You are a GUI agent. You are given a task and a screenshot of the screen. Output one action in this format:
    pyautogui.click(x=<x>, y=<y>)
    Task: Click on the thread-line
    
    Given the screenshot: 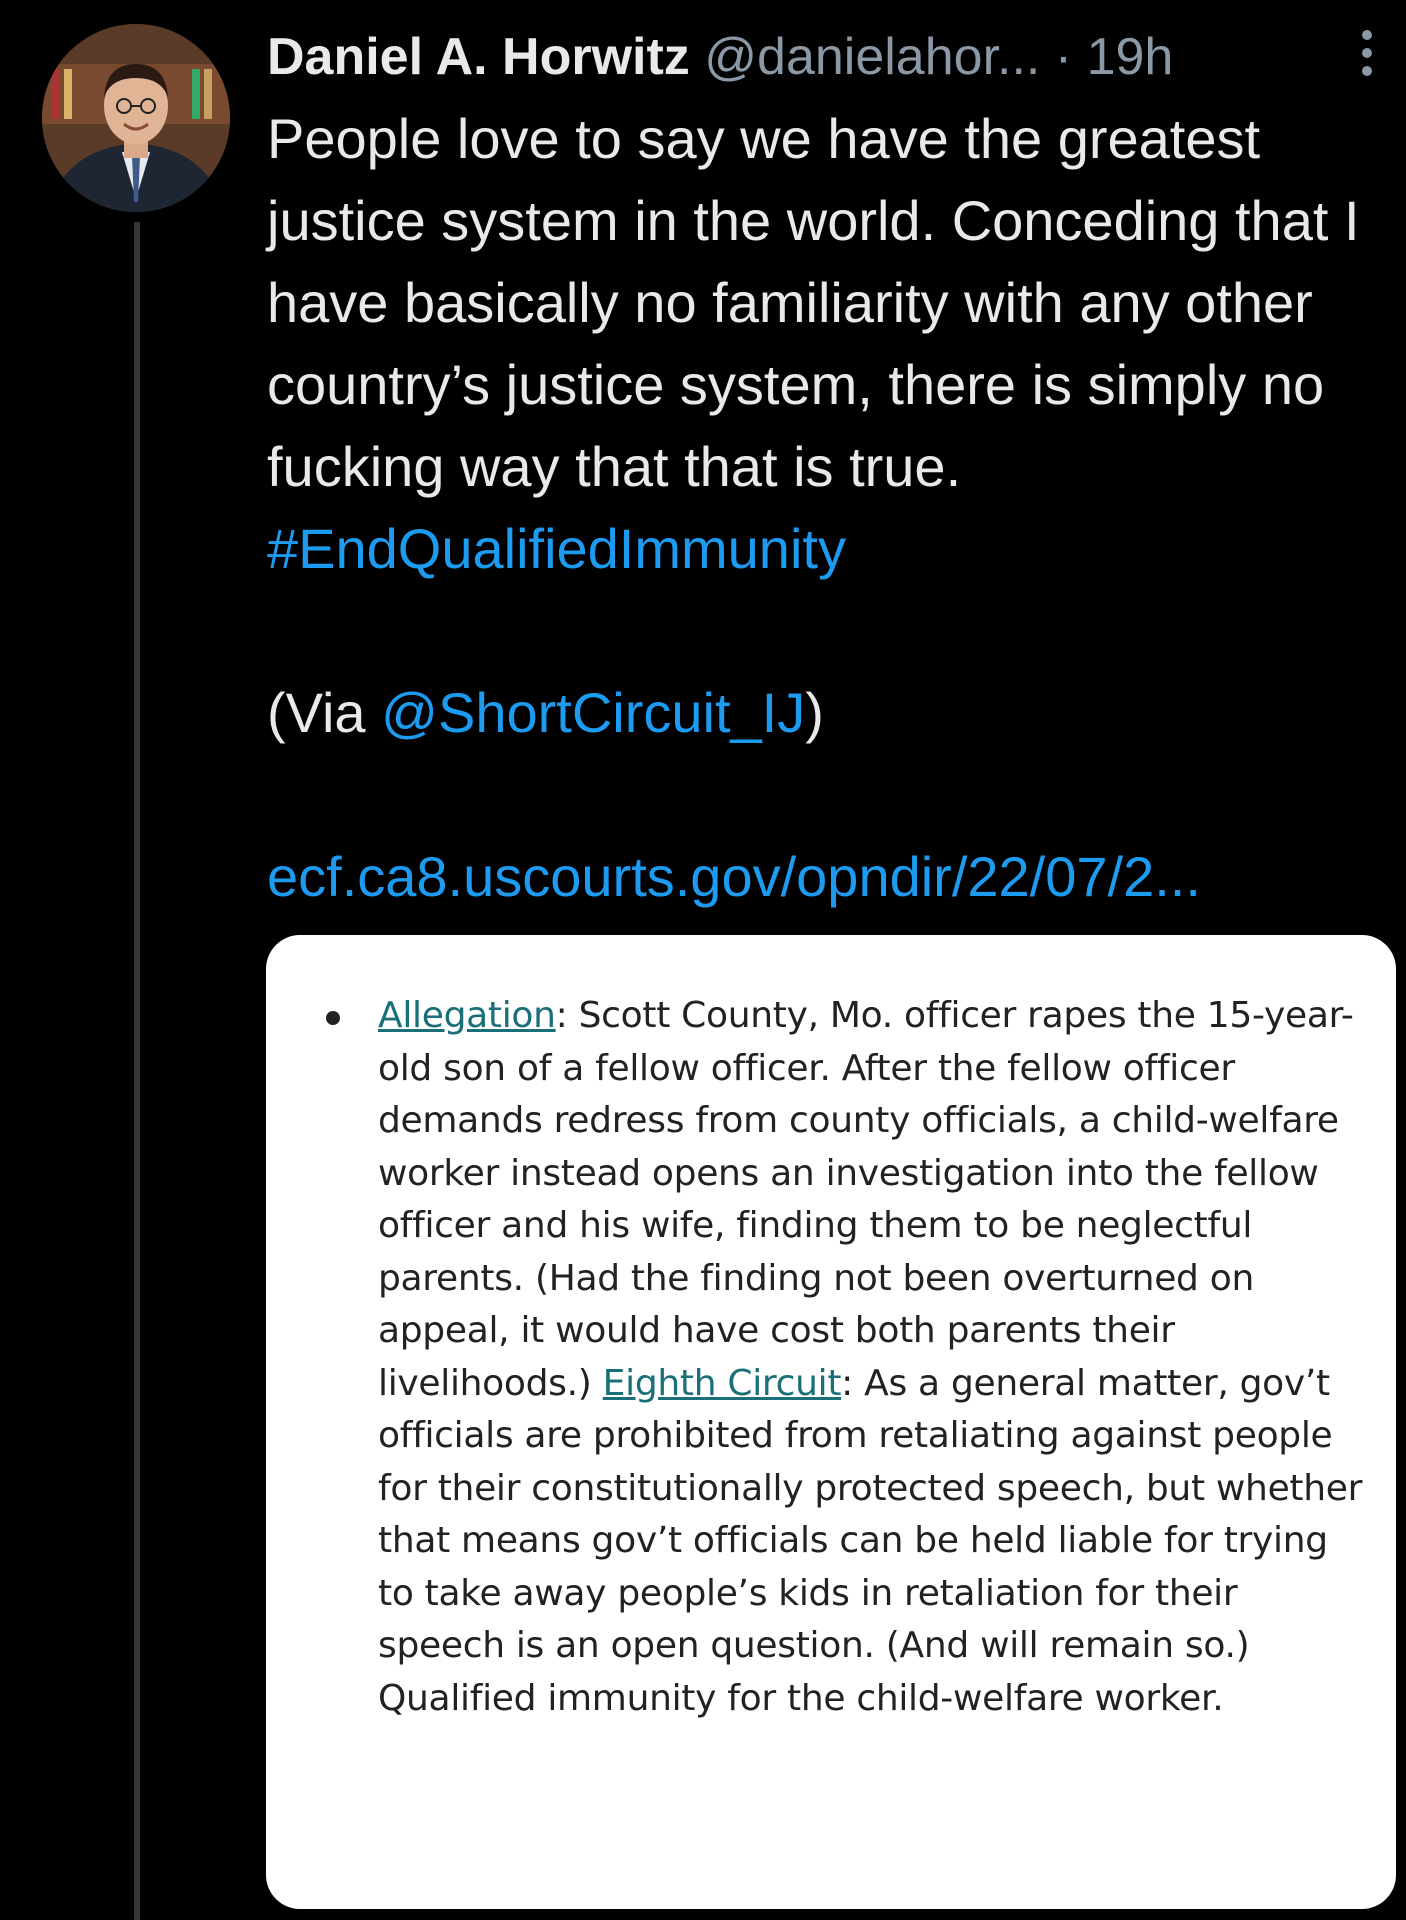 What is the action you would take?
    pyautogui.click(x=137, y=1071)
    